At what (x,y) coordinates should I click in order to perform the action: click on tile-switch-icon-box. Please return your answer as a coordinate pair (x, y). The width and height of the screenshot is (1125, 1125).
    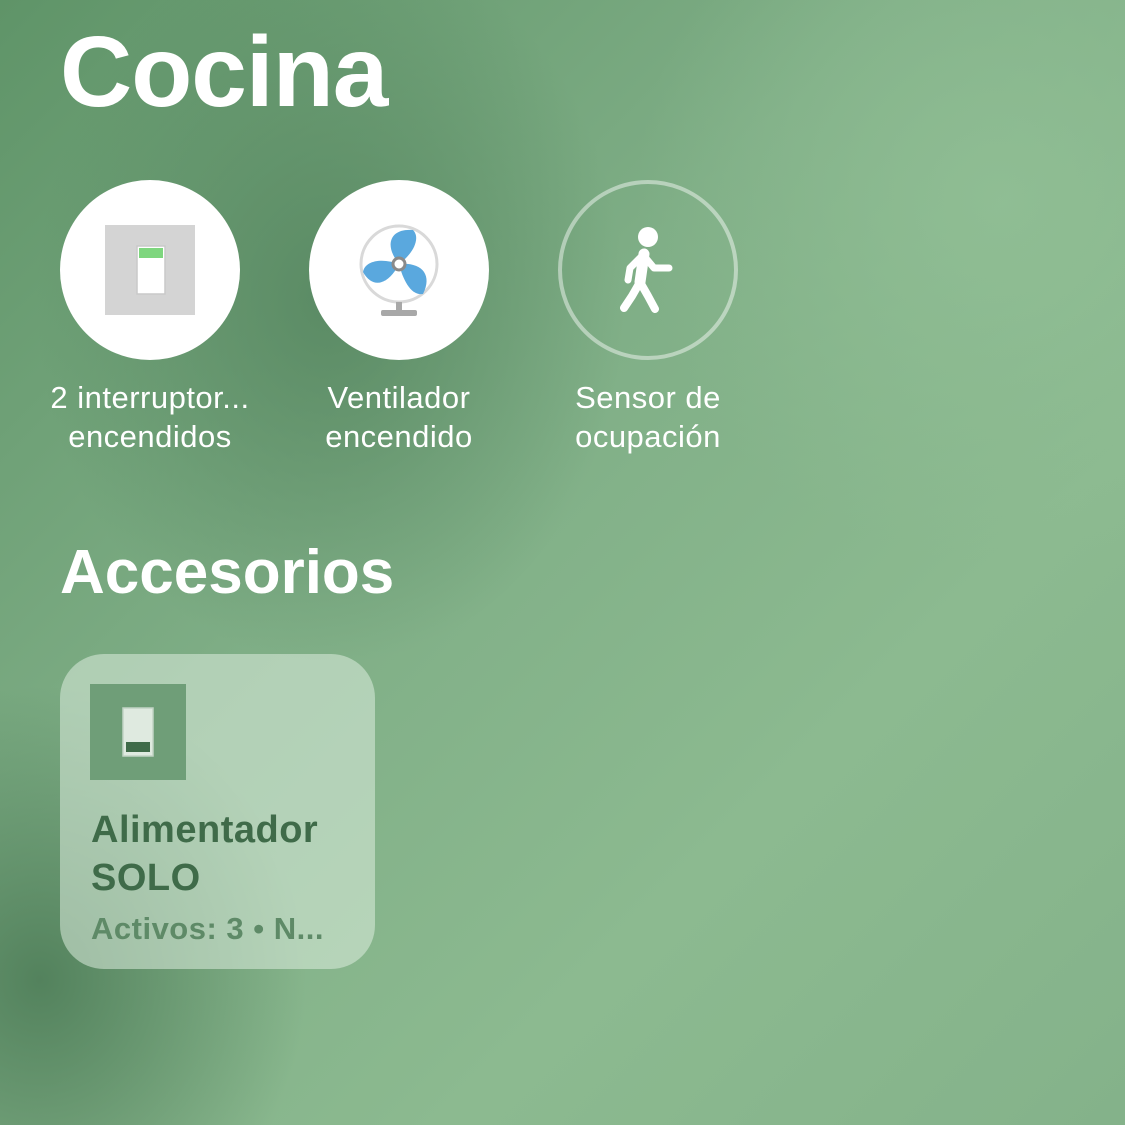
    Looking at the image, I should click on (138, 732).